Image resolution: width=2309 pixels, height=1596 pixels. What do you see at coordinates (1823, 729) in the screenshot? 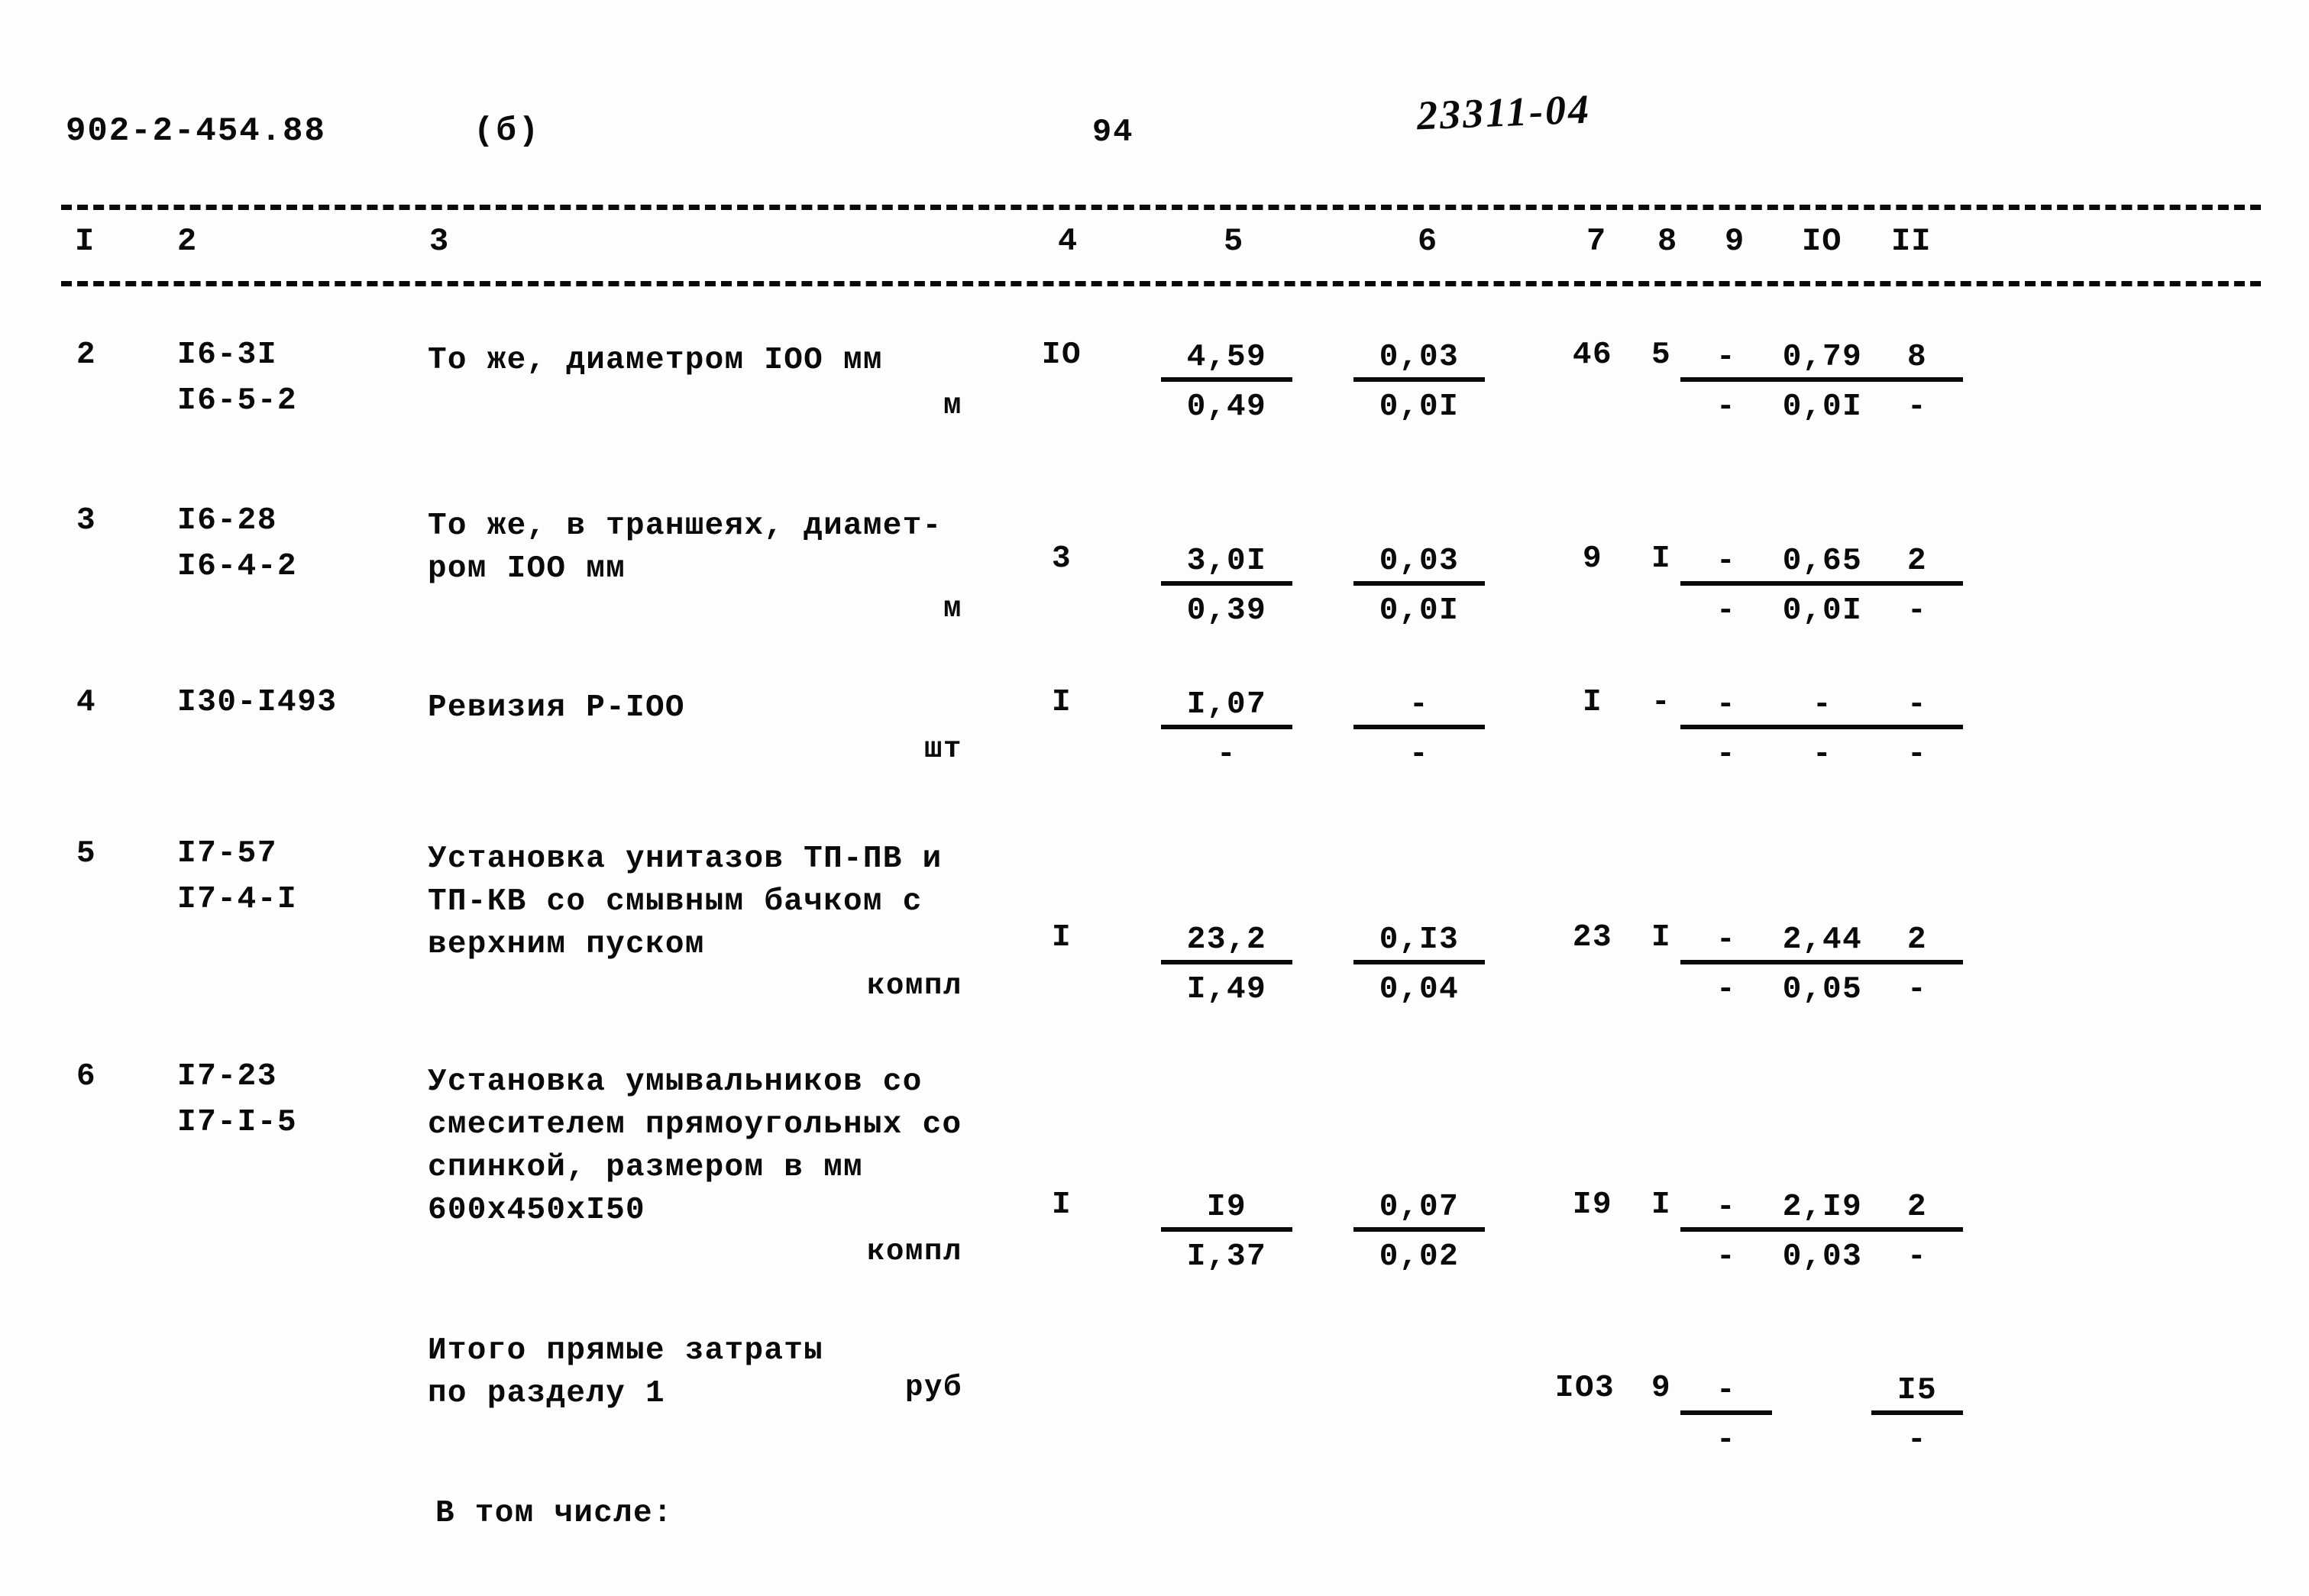
I see `row-cell-col10: - -` at bounding box center [1823, 729].